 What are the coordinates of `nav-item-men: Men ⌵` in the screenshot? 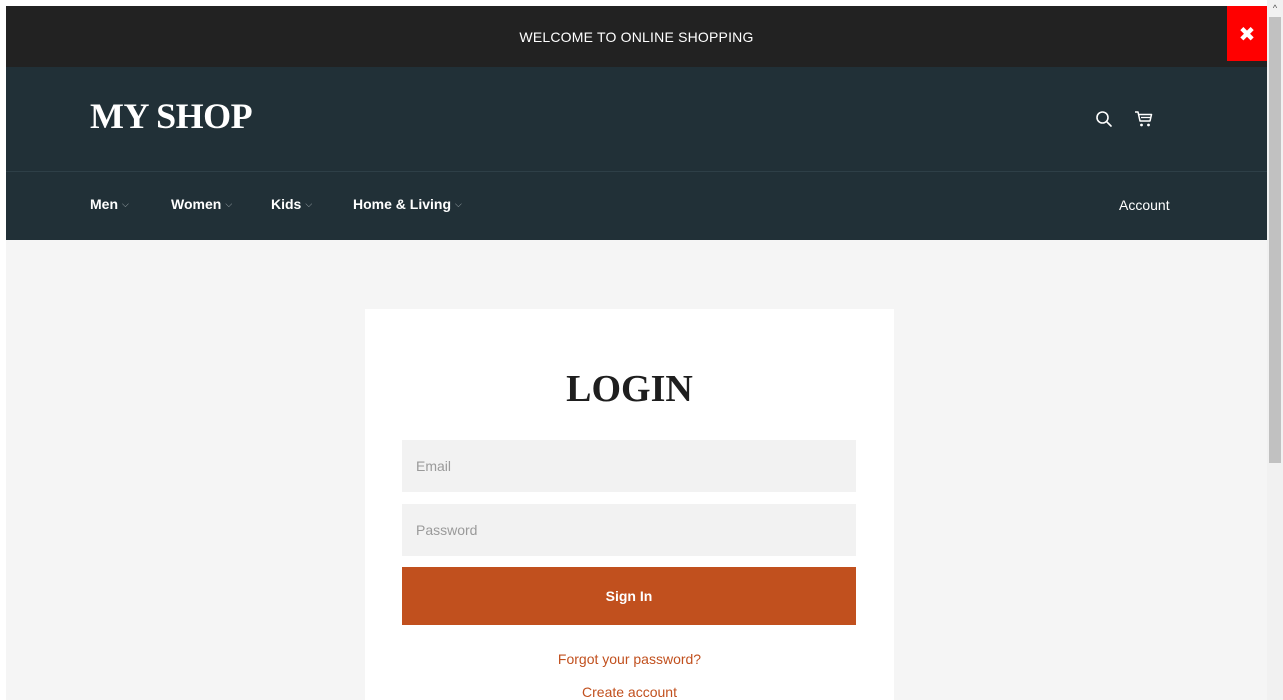 It's located at (109, 204).